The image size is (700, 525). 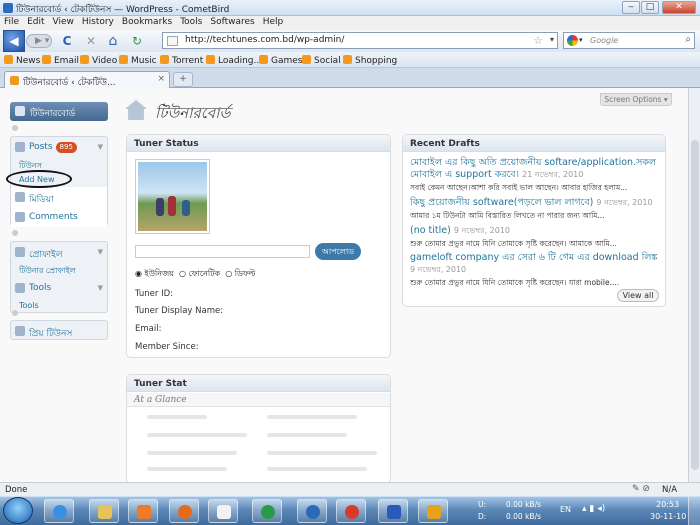 I want to click on tools-status-icon: ✎ ⊘, so click(x=641, y=489).